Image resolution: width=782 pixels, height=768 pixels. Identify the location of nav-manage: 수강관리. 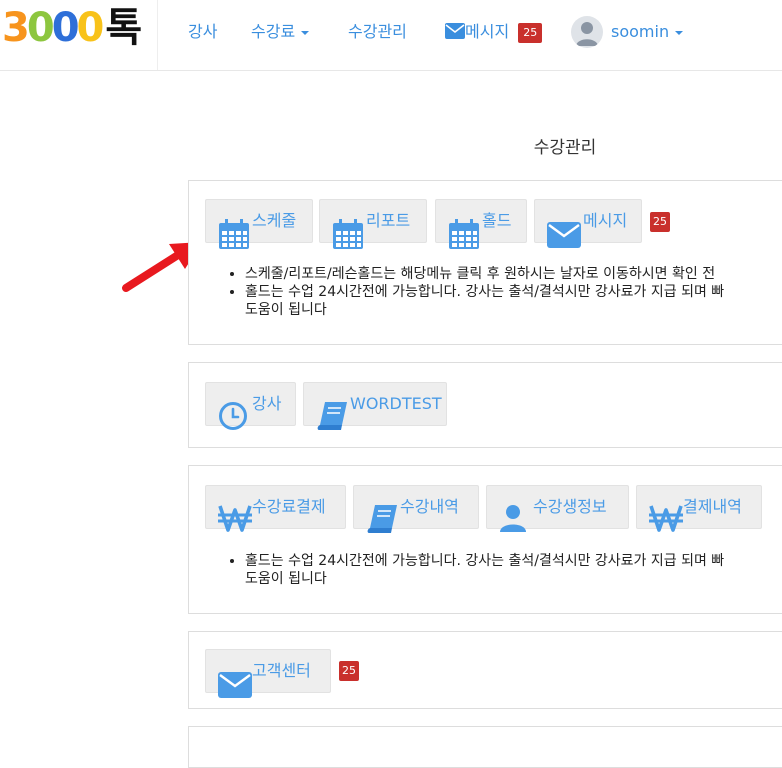
(377, 32).